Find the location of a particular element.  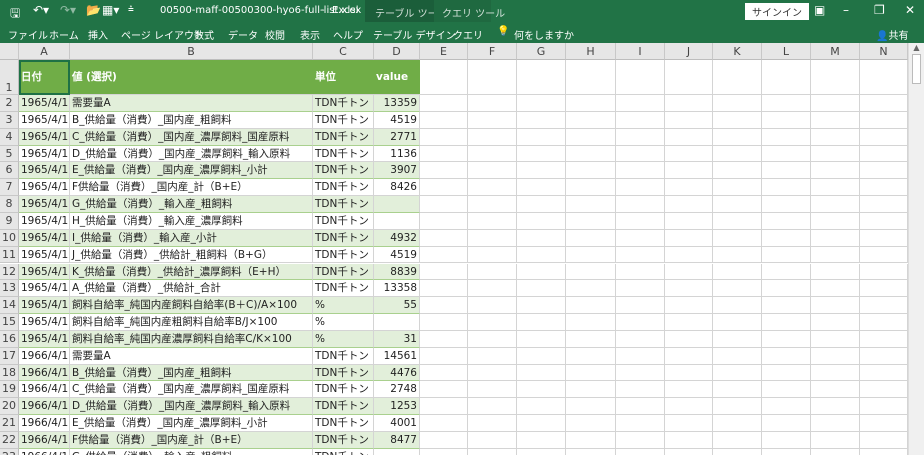

tab-review: 校閲 is located at coordinates (275, 34).